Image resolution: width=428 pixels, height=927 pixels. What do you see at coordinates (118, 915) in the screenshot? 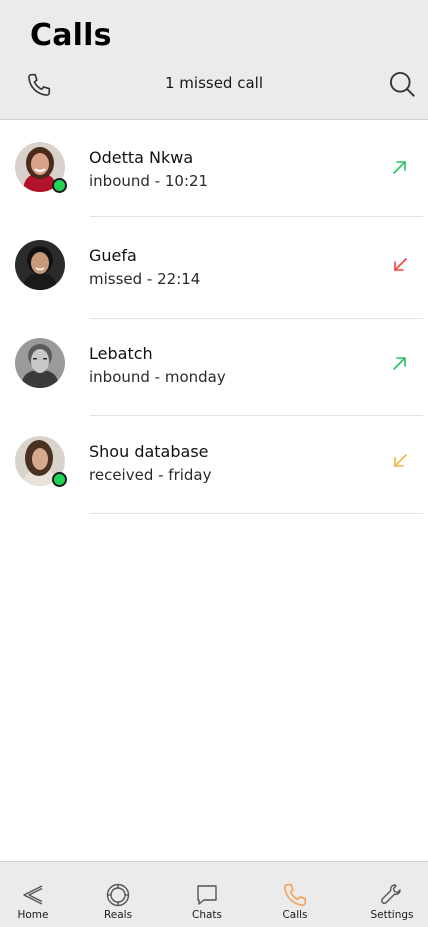
I see `nav-label: Reals` at bounding box center [118, 915].